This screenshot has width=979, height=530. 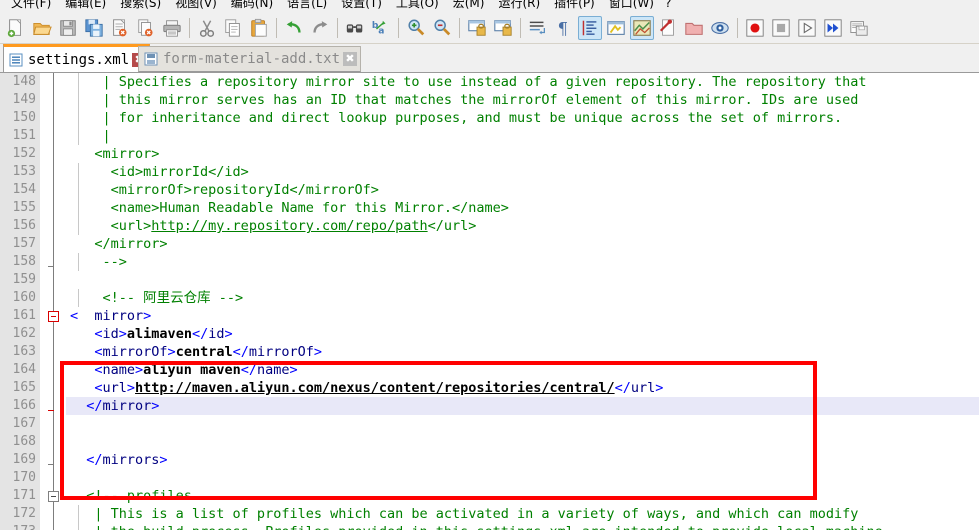 What do you see at coordinates (616, 28) in the screenshot?
I see `user-defined-language-icon` at bounding box center [616, 28].